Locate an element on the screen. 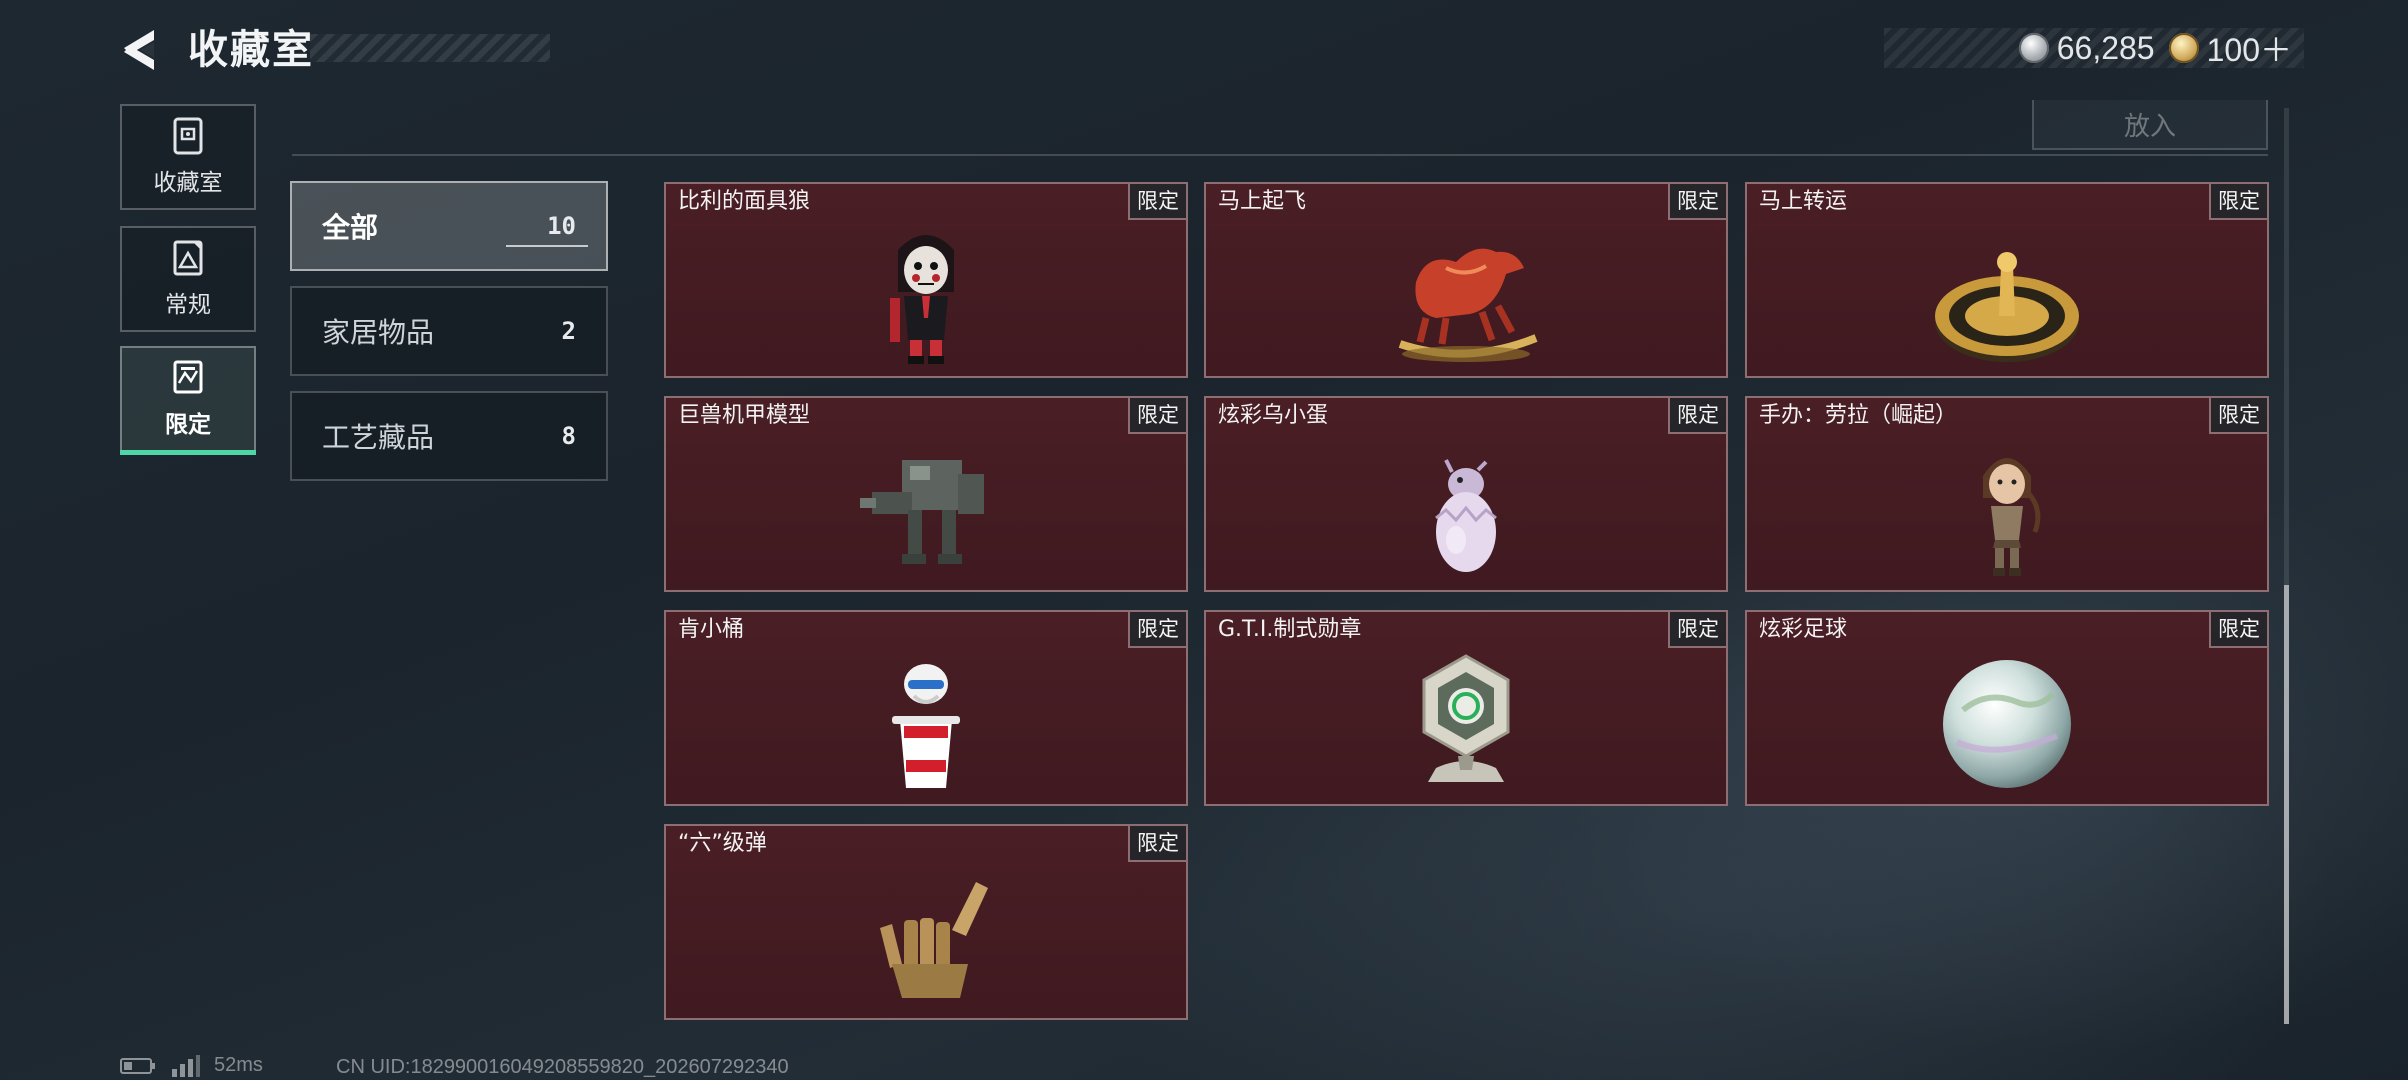 The width and height of the screenshot is (2408, 1080). item-name: 肯小桶 is located at coordinates (711, 629).